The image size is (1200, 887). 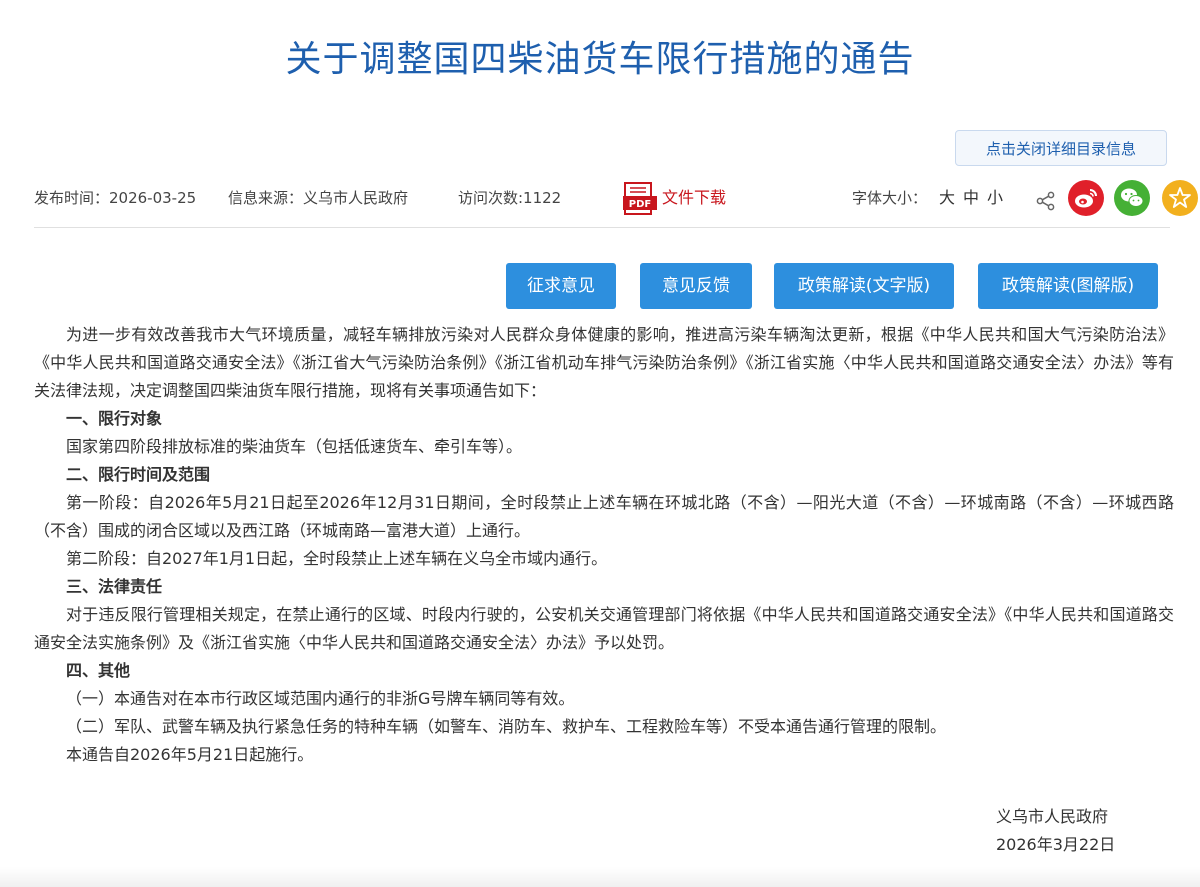 I want to click on paragraph-4a: （一）本通告对在本市行政区域范围内通行的非浙G号牌车辆同等有效。, so click(x=320, y=698).